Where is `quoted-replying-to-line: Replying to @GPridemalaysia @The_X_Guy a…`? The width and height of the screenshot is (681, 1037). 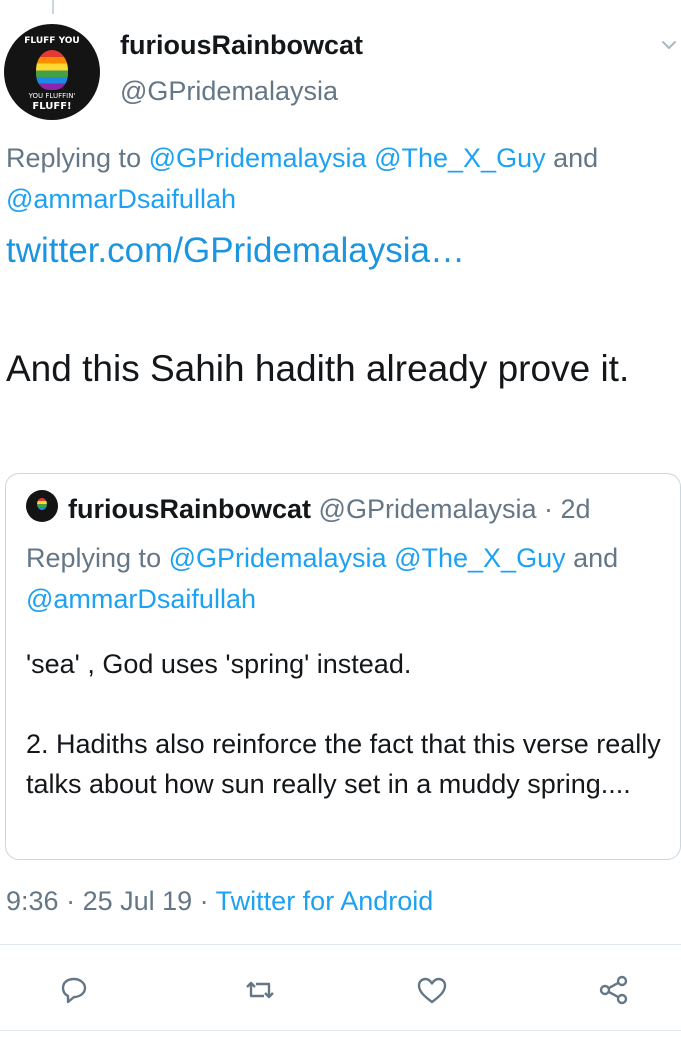
quoted-replying-to-line: Replying to @GPridemalaysia @The_X_Guy a… is located at coordinates (346, 579).